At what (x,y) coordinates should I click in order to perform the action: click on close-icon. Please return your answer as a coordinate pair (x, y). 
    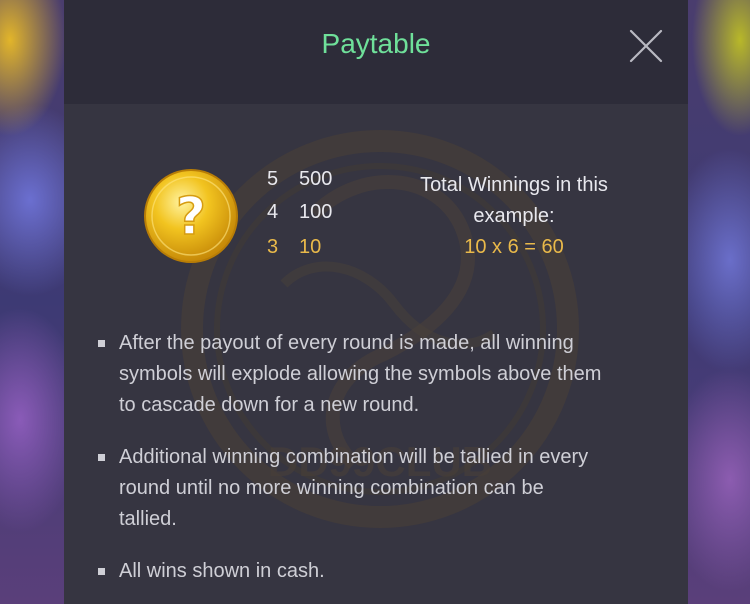
    Looking at the image, I should click on (646, 46).